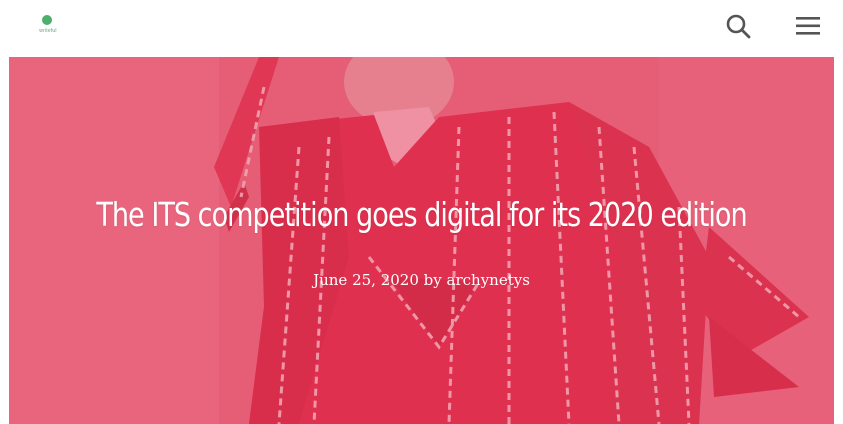 The image size is (843, 424). Describe the element at coordinates (48, 31) in the screenshot. I see `logo-text: writeful` at that location.